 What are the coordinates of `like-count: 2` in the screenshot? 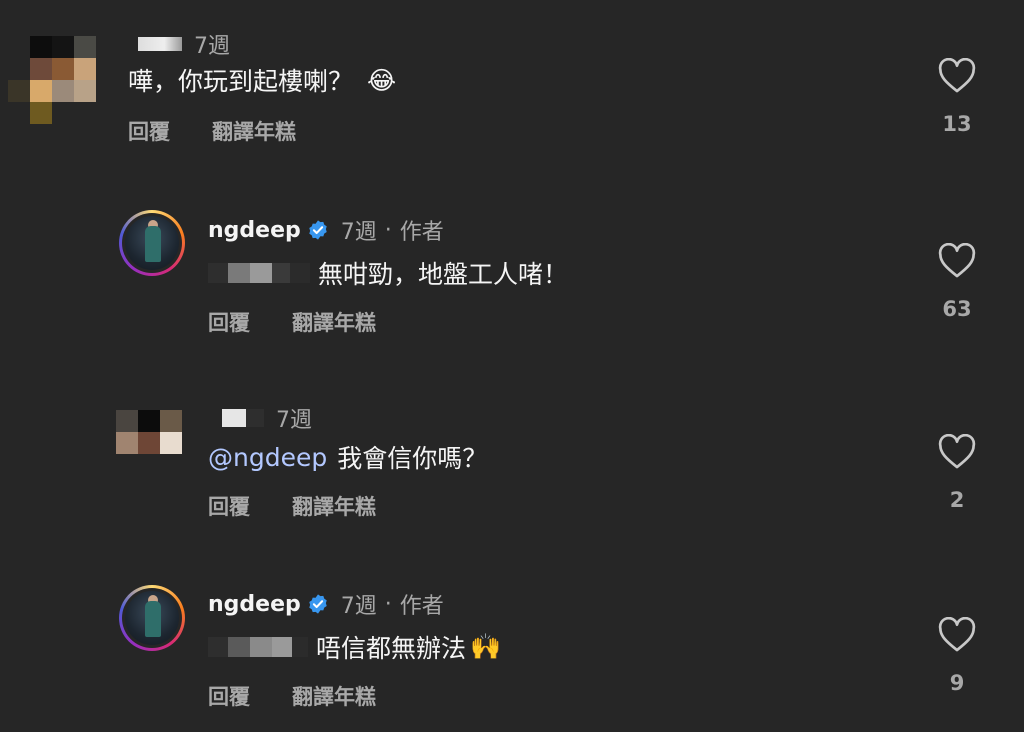 It's located at (957, 500).